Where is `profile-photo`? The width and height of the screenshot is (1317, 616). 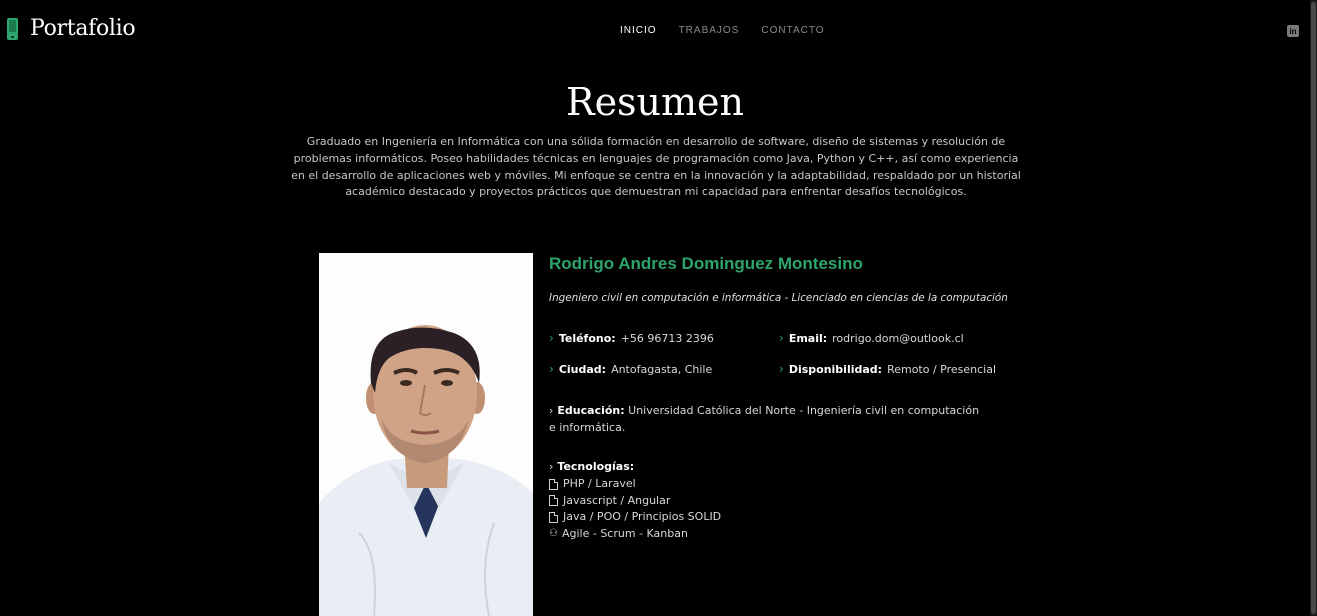 profile-photo is located at coordinates (426, 434).